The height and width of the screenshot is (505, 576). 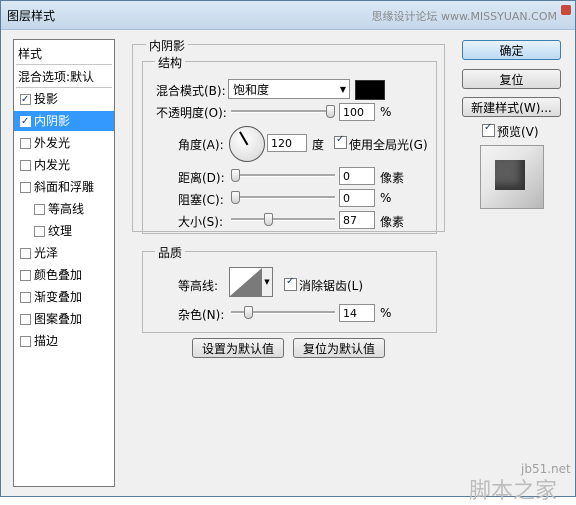 I want to click on preview-thumbnail, so click(x=510, y=175).